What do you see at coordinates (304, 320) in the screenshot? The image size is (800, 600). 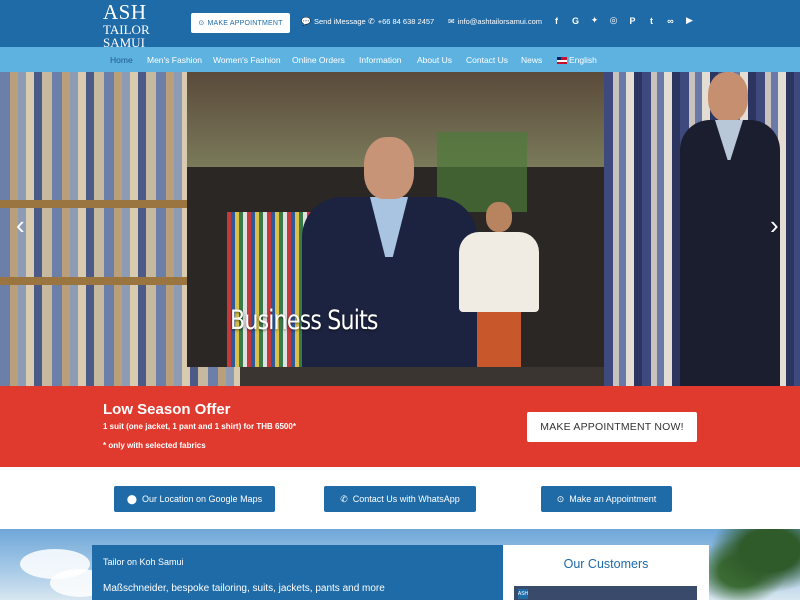 I see `slide-caption: Business Suits` at bounding box center [304, 320].